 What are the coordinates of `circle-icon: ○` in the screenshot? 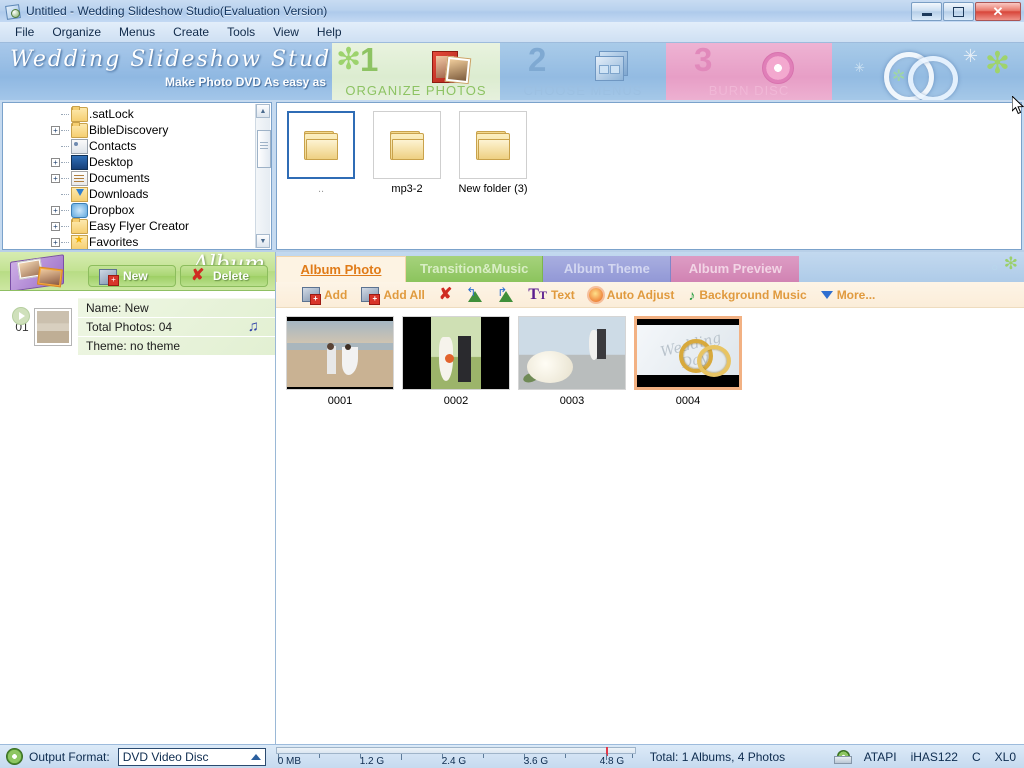 It's located at (994, 268).